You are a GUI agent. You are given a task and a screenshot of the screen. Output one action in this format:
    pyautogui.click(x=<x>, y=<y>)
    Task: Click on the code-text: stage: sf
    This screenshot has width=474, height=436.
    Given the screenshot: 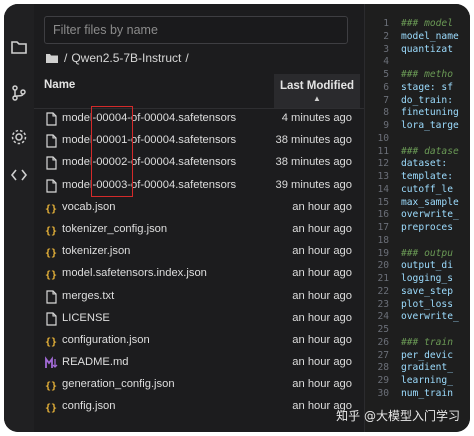 What is the action you would take?
    pyautogui.click(x=427, y=87)
    